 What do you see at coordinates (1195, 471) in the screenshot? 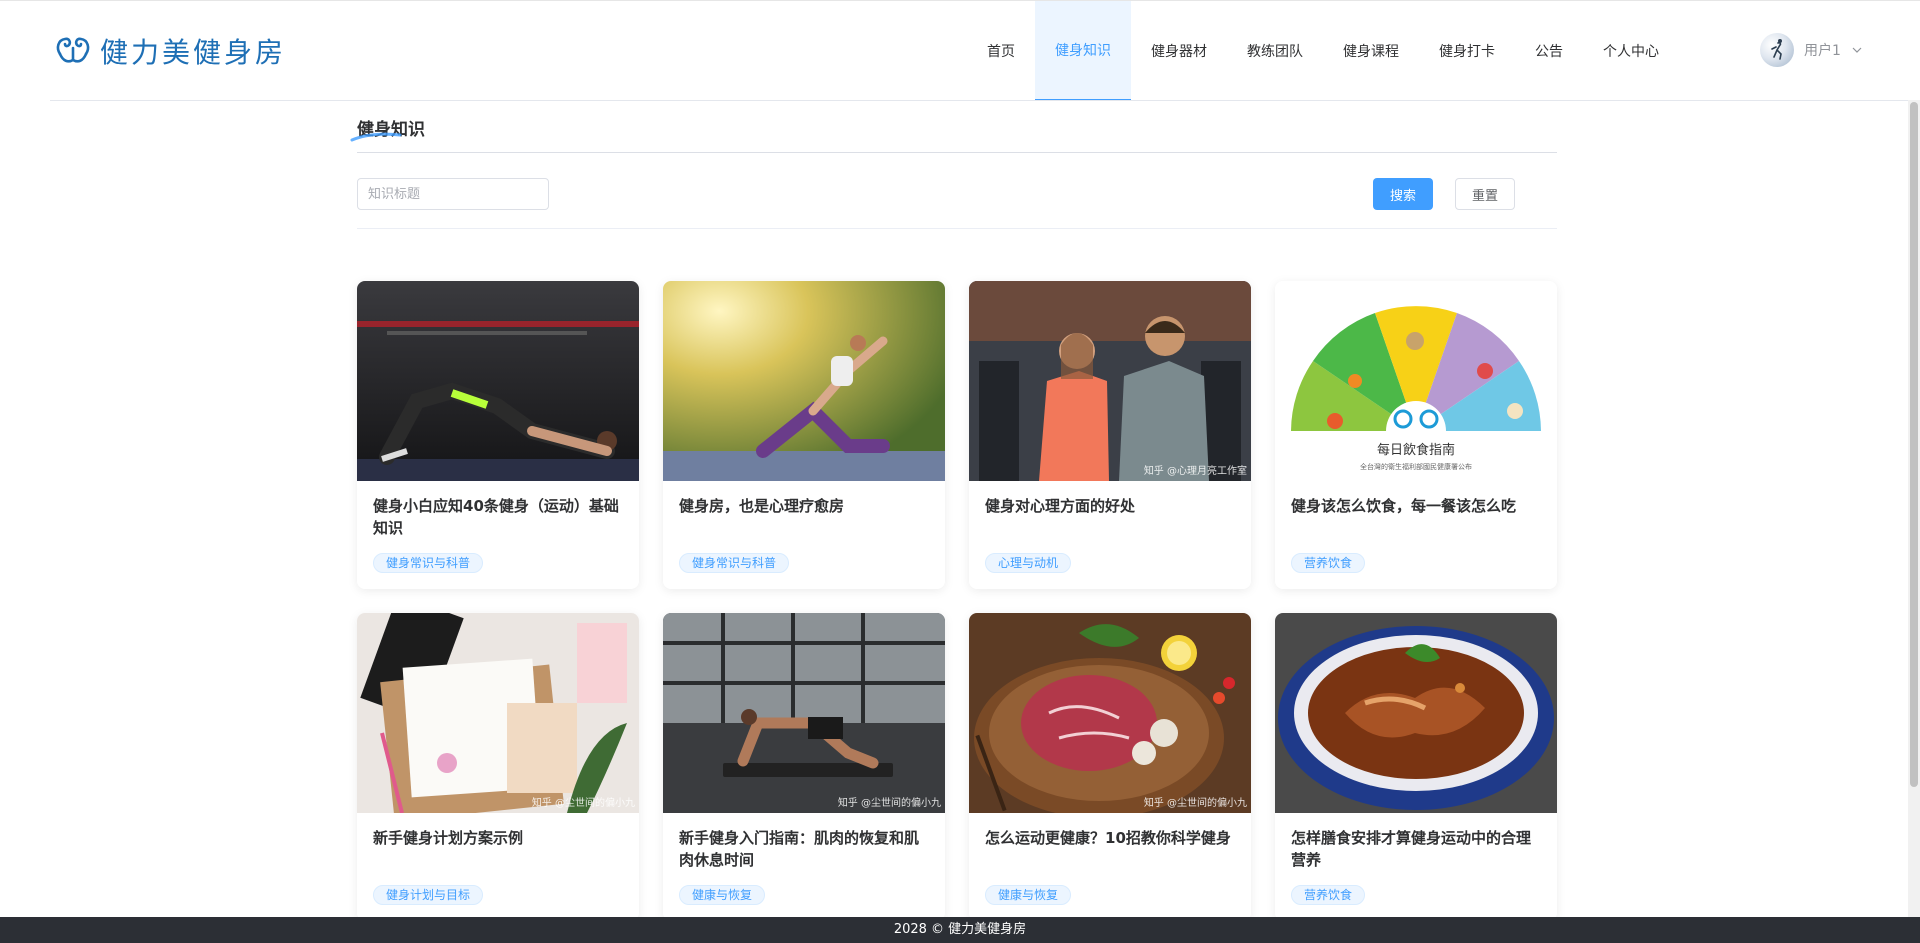
I see `image-watermark: 知乎 @心理月亮工作室` at bounding box center [1195, 471].